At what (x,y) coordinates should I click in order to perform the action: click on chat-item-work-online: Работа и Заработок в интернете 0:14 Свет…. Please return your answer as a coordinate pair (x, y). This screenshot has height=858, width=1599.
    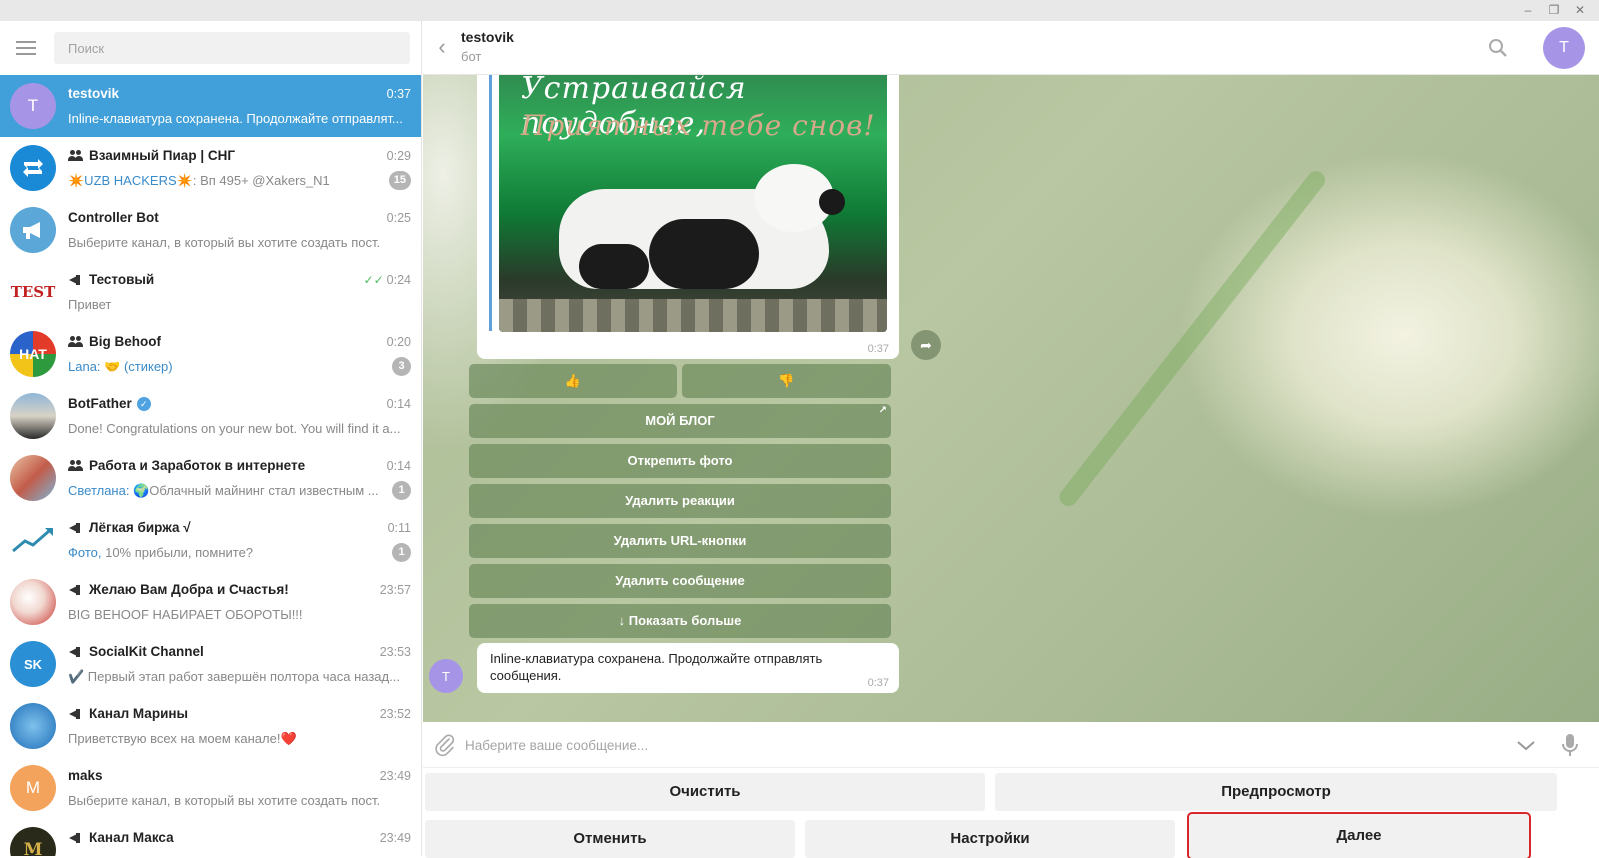
    Looking at the image, I should click on (210, 478).